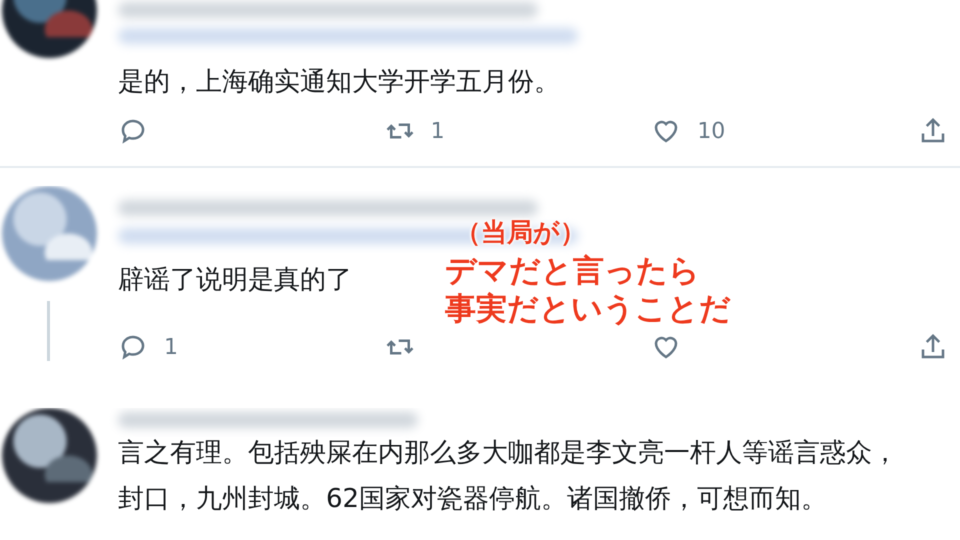  Describe the element at coordinates (437, 131) in the screenshot. I see `retweet-count: 1` at that location.